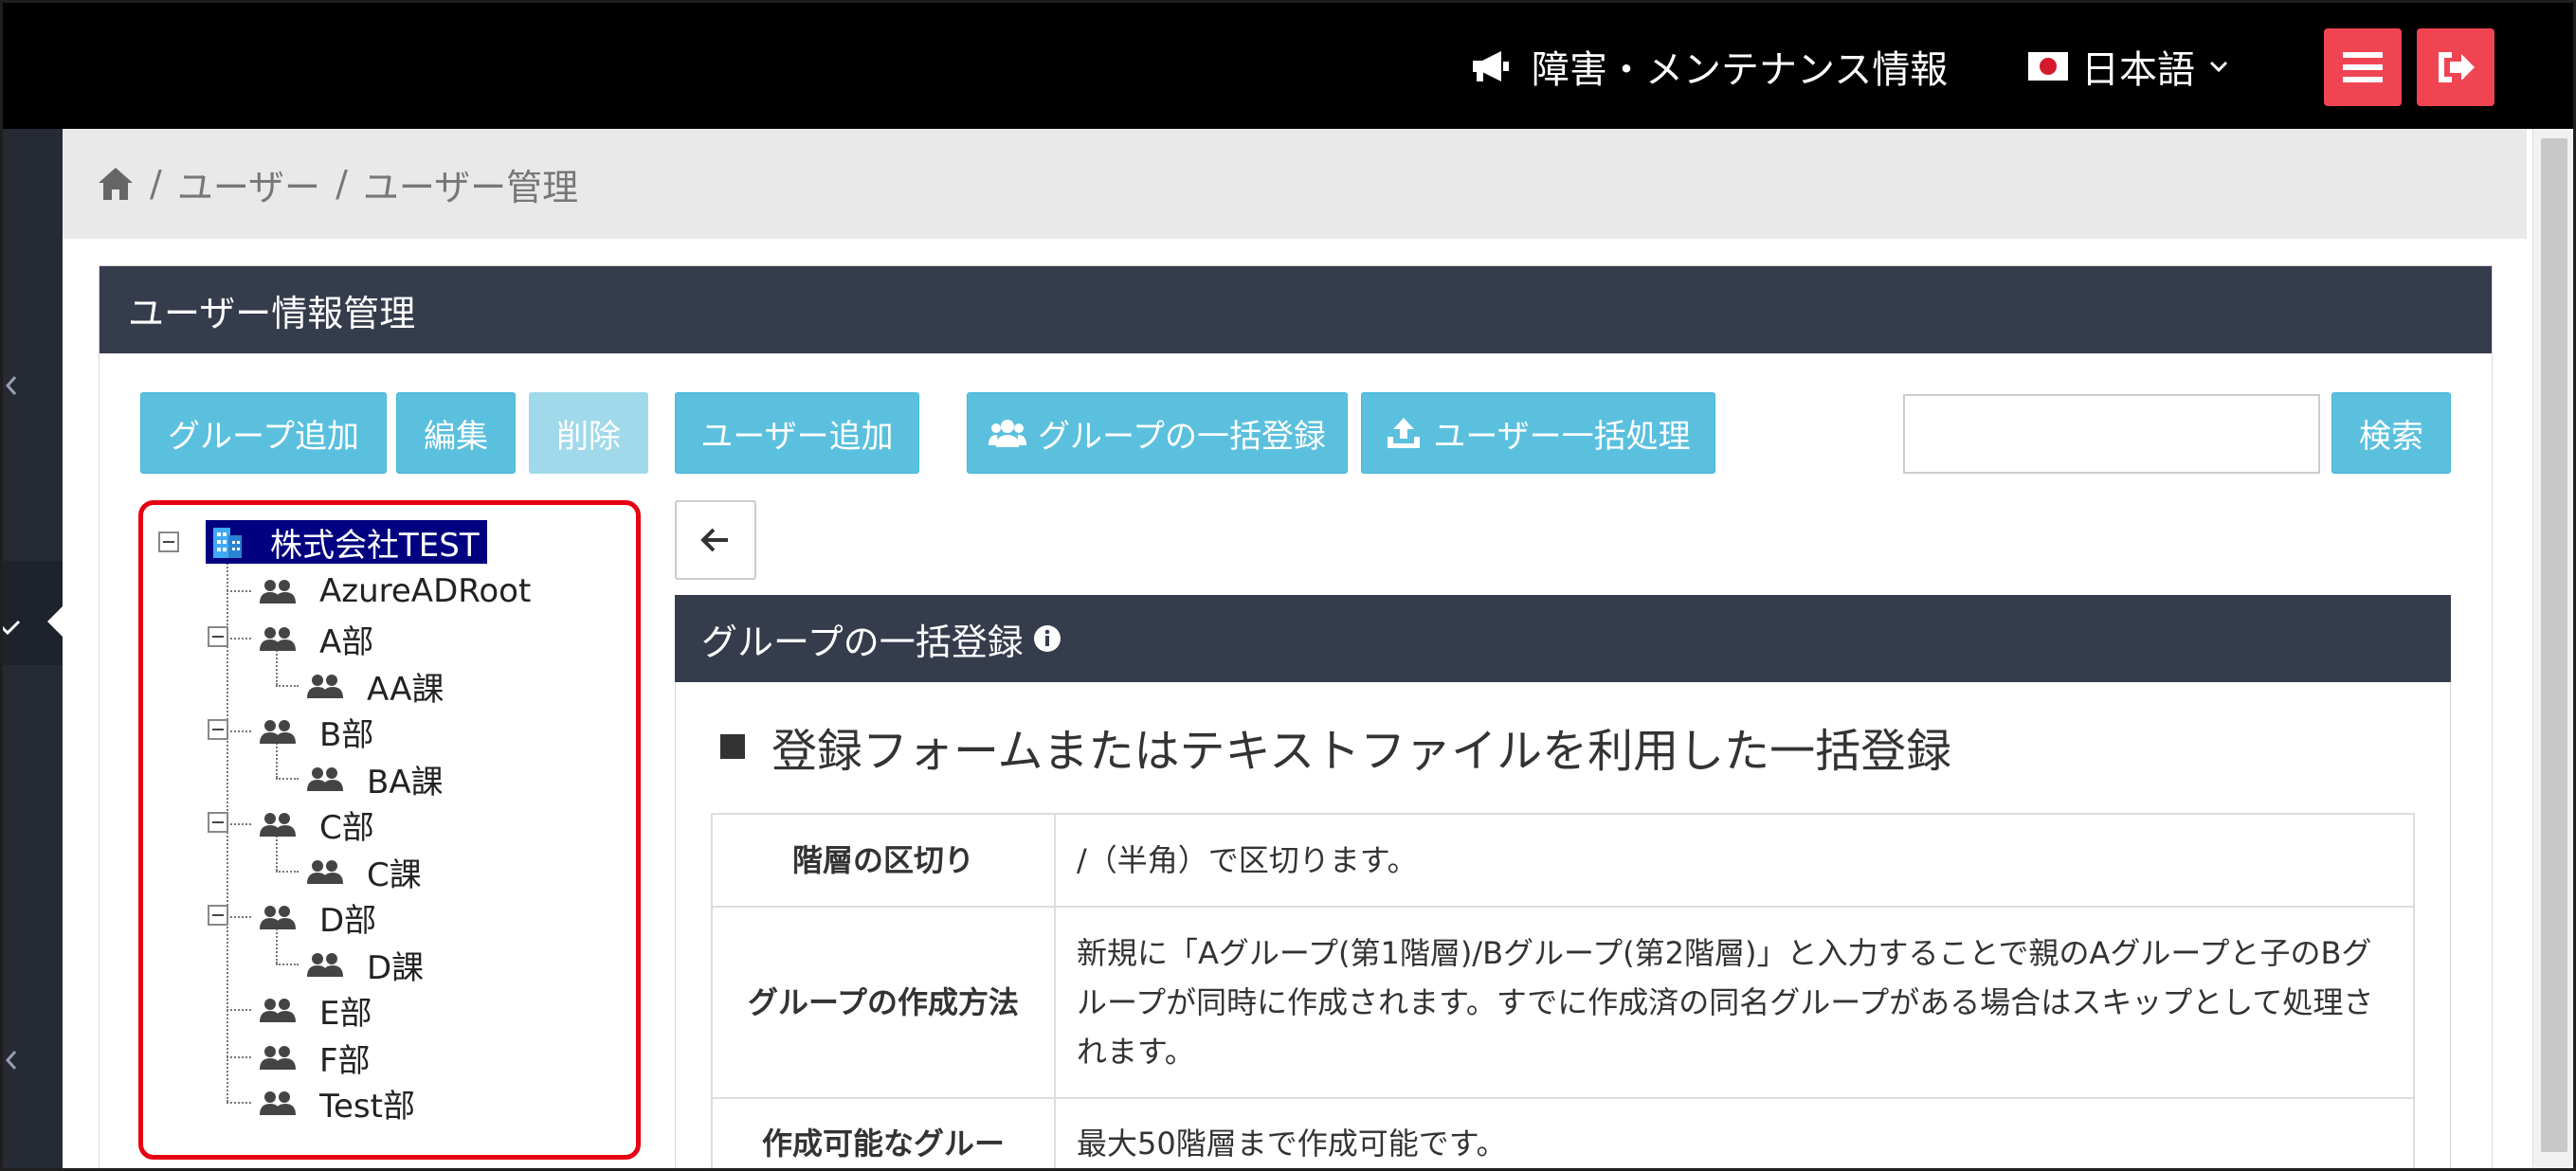 The image size is (2576, 1171). Describe the element at coordinates (375, 545) in the screenshot. I see `tree-node-label: 株式会社TEST` at that location.